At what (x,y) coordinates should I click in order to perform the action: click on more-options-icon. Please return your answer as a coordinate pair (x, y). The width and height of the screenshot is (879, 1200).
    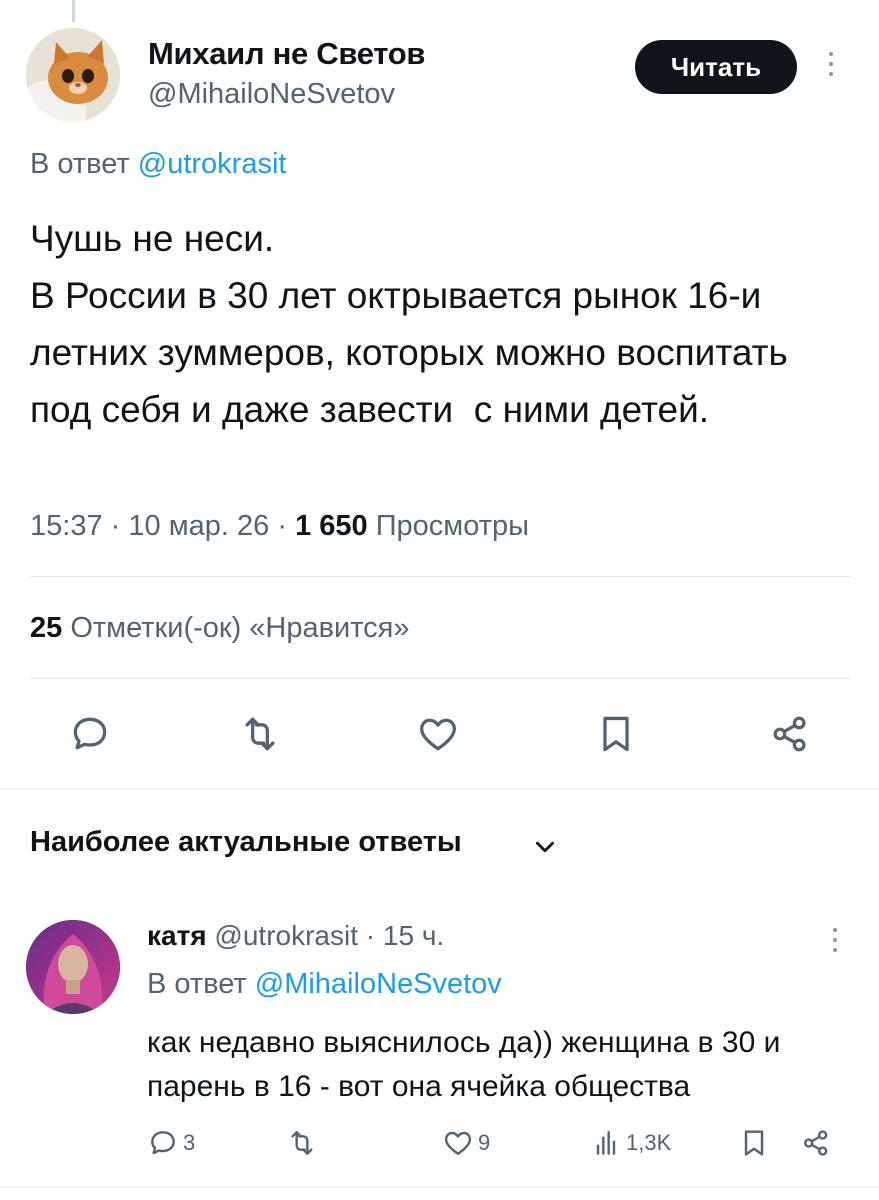
    Looking at the image, I should click on (831, 69).